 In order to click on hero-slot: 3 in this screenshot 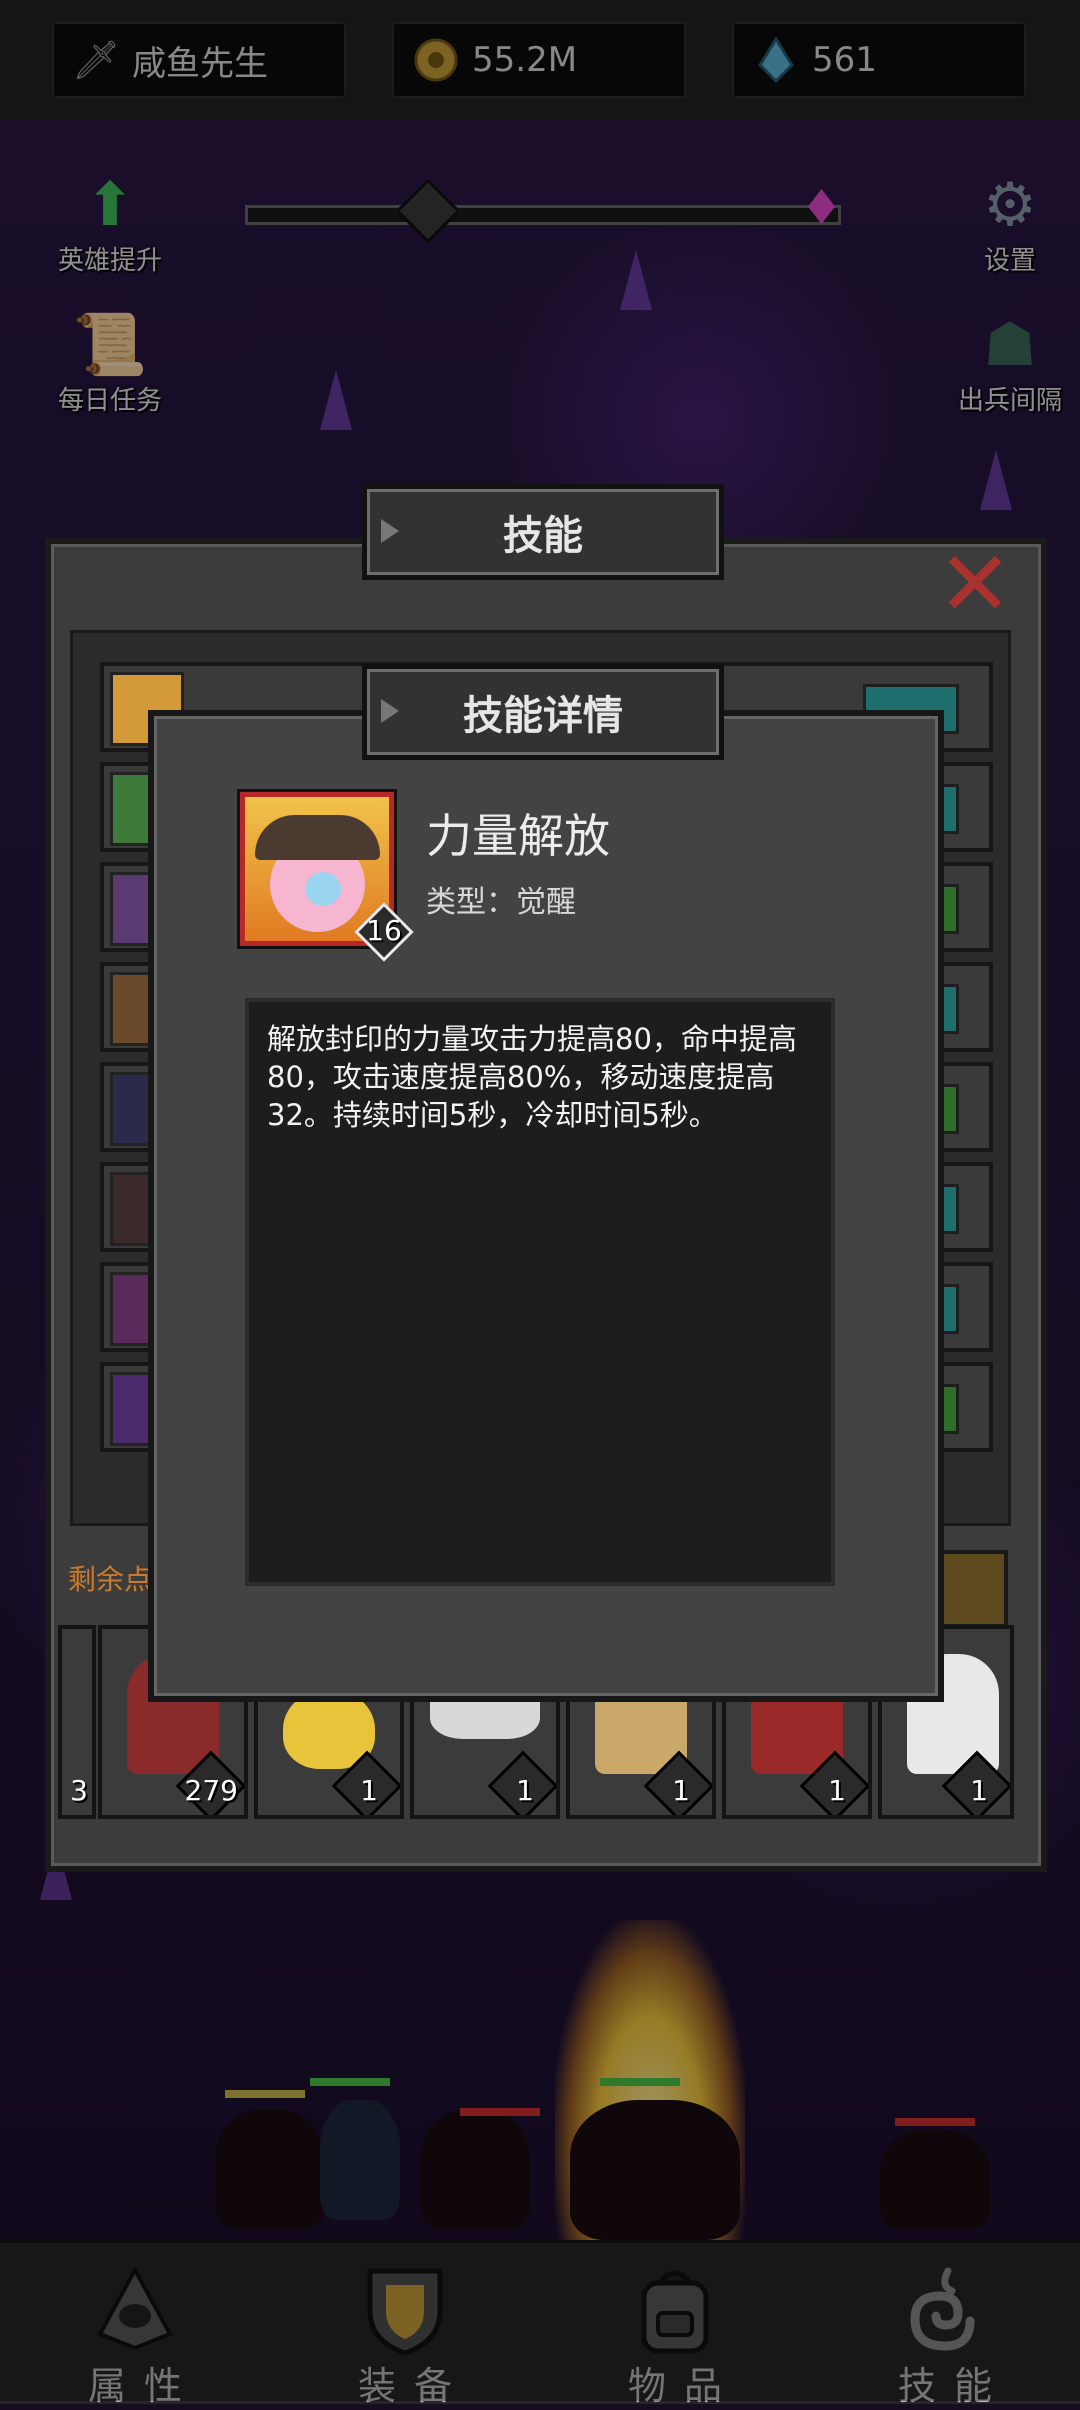, I will do `click(77, 1722)`.